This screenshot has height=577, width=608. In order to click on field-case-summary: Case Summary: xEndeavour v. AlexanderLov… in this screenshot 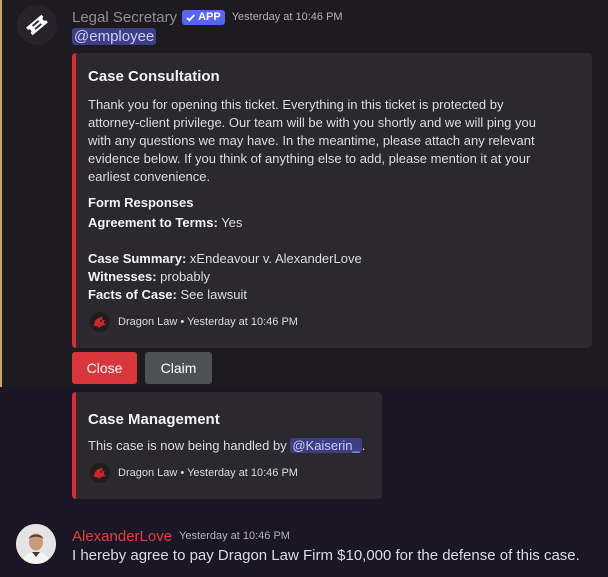, I will do `click(225, 259)`.